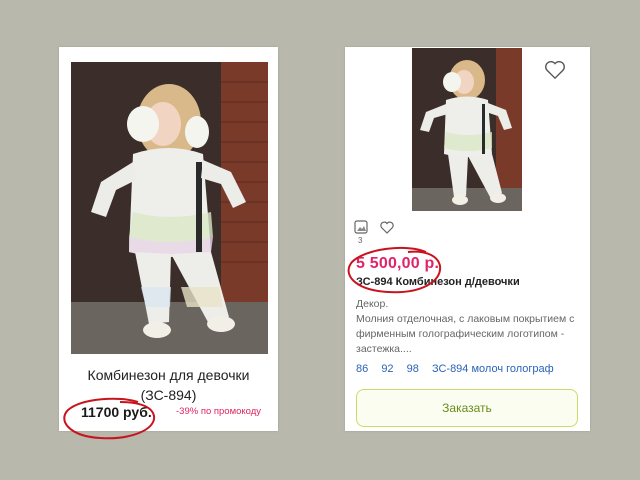 Image resolution: width=640 pixels, height=480 pixels. What do you see at coordinates (361, 227) in the screenshot?
I see `gallery-icon` at bounding box center [361, 227].